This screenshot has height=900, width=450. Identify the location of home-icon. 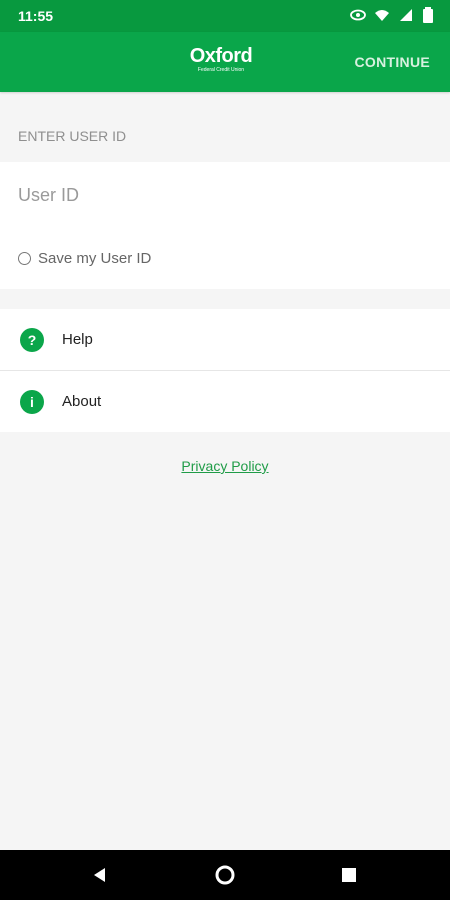
(225, 875).